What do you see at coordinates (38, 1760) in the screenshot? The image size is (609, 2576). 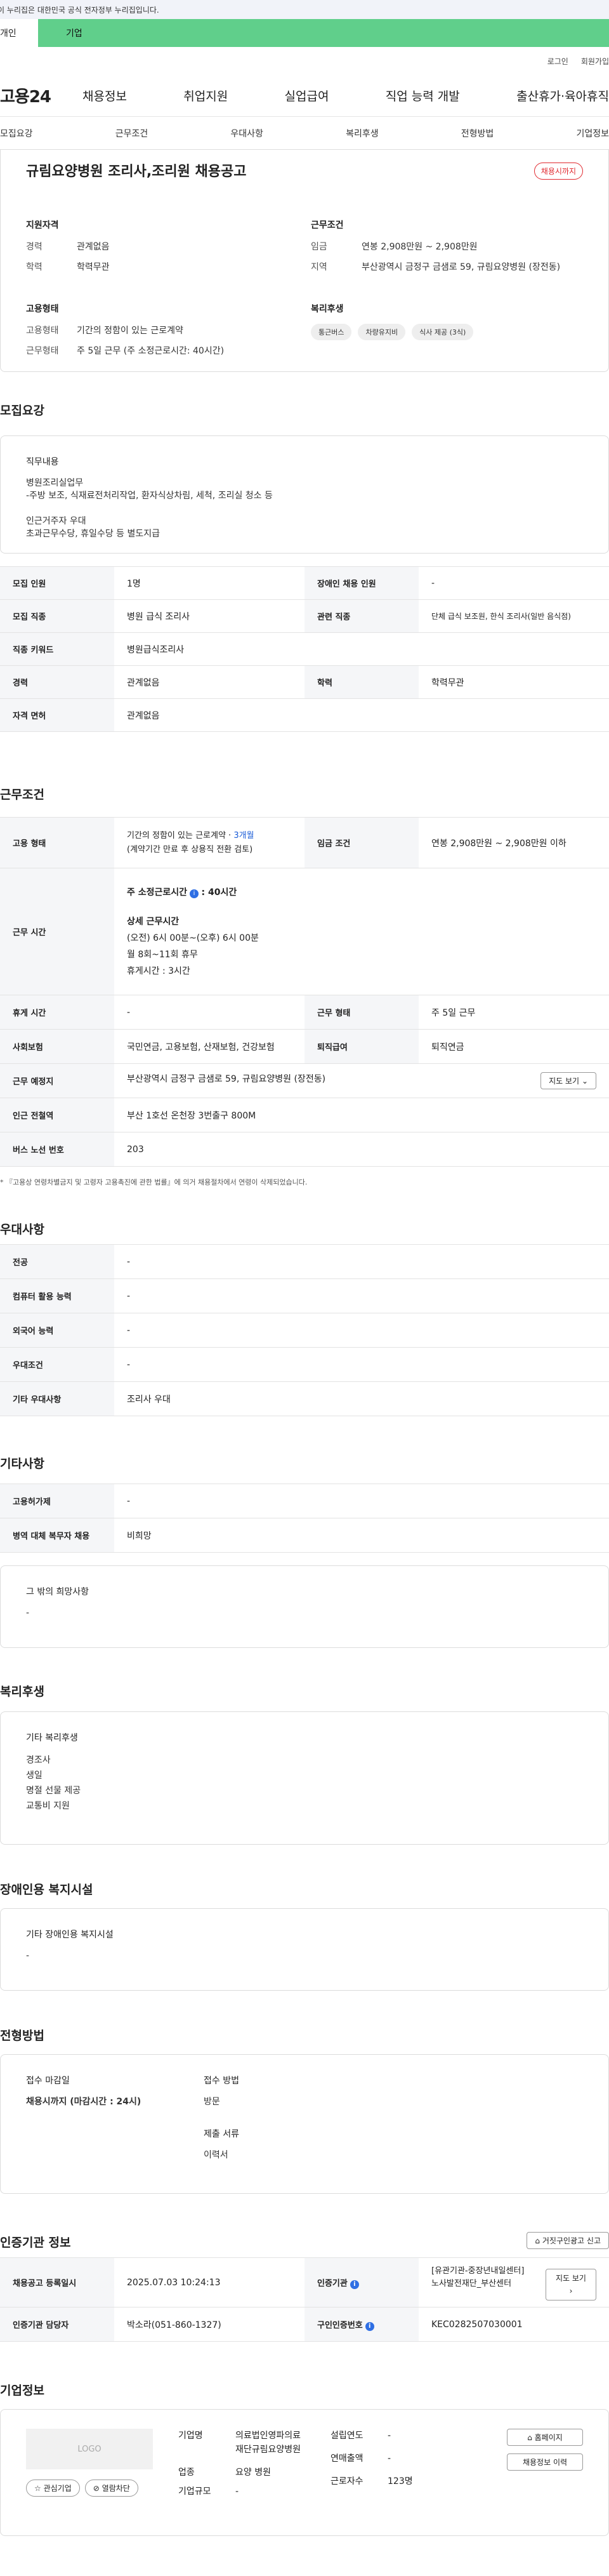 I see `welfare-item: 경조사` at bounding box center [38, 1760].